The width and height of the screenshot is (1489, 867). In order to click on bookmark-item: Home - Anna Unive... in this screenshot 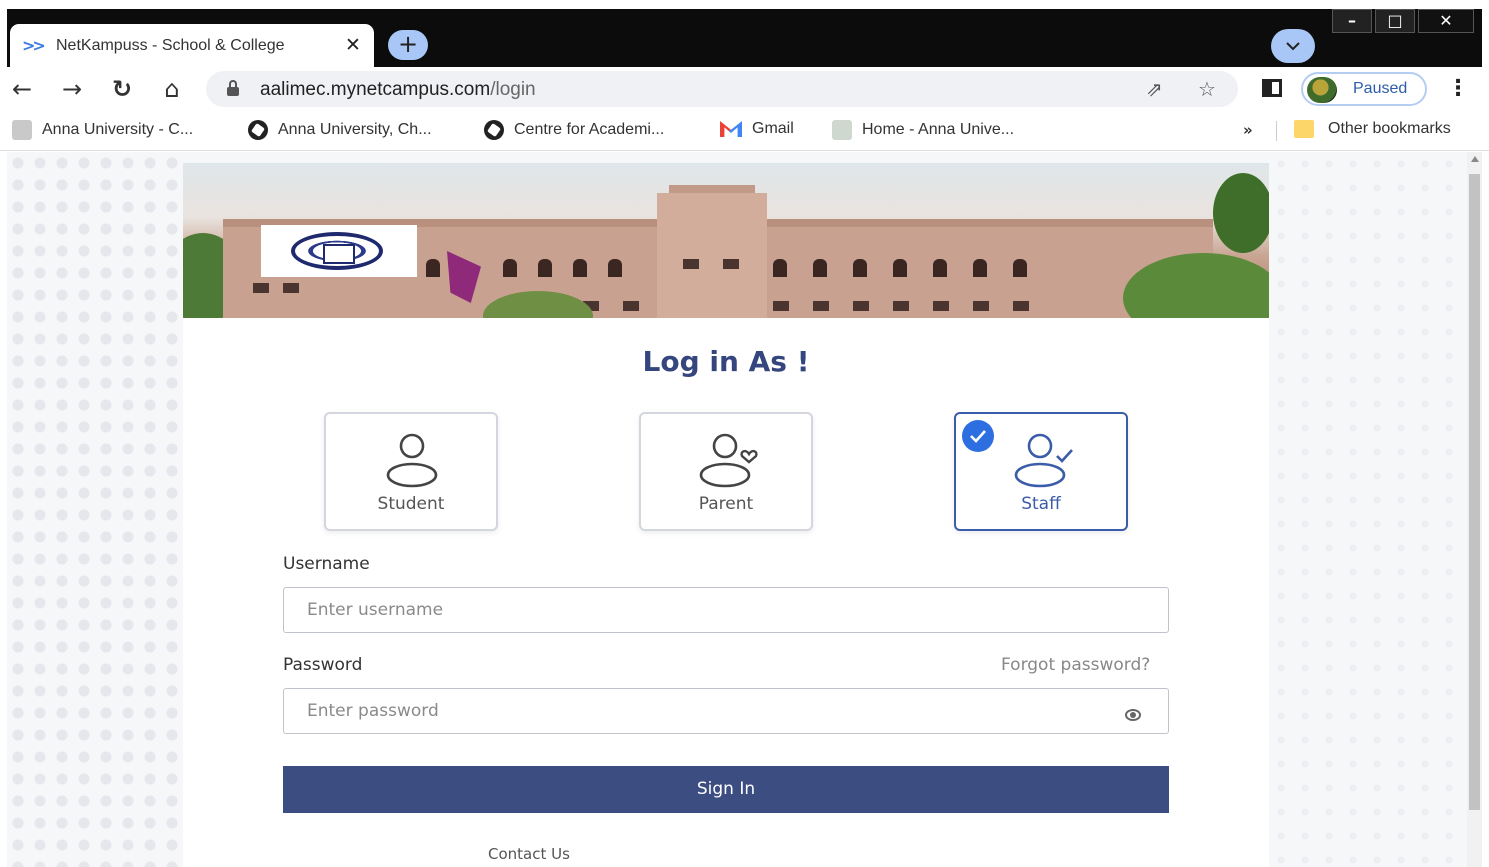, I will do `click(923, 130)`.